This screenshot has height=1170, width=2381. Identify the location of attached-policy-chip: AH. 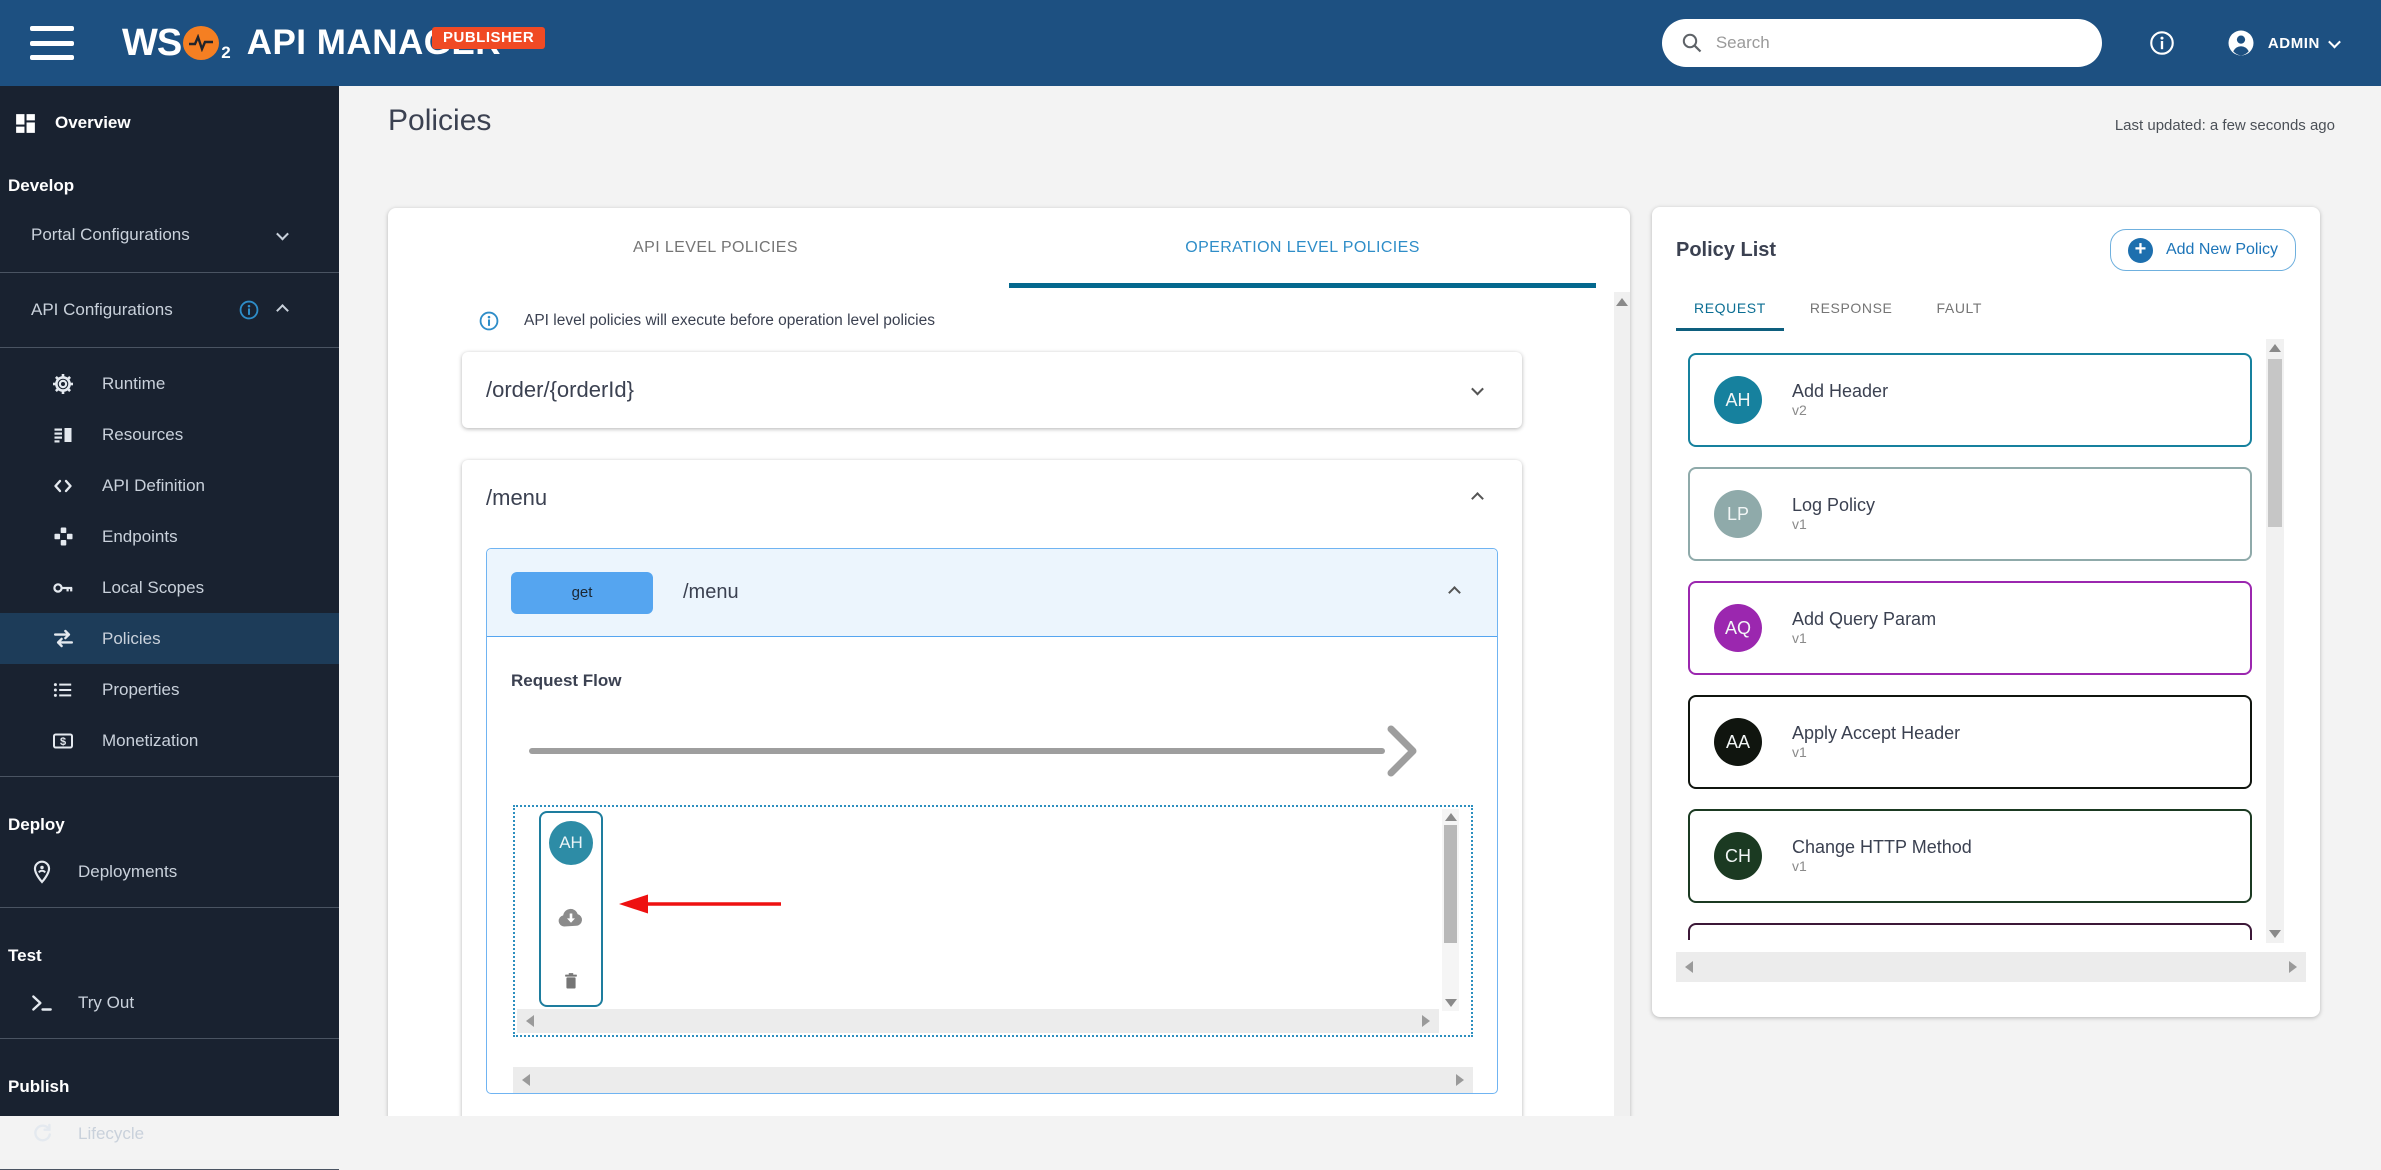
(571, 909).